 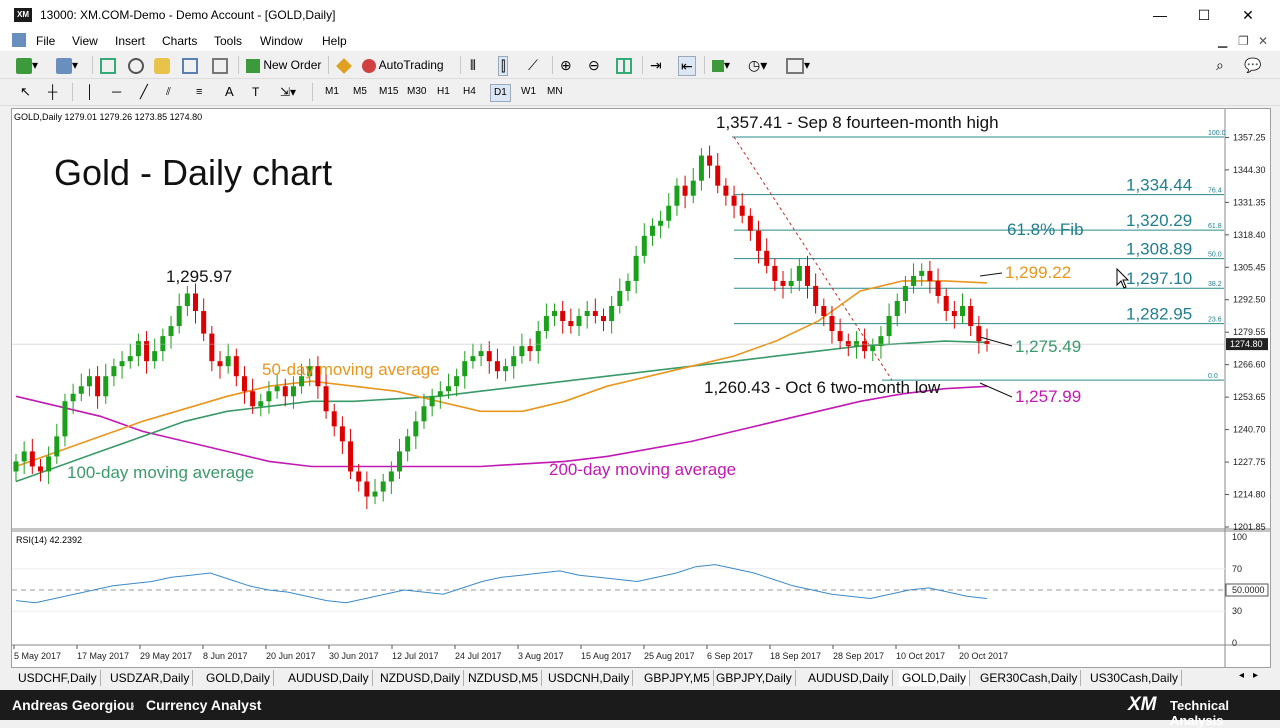 What do you see at coordinates (656, 65) in the screenshot?
I see `auto-scroll-icon: ⇥` at bounding box center [656, 65].